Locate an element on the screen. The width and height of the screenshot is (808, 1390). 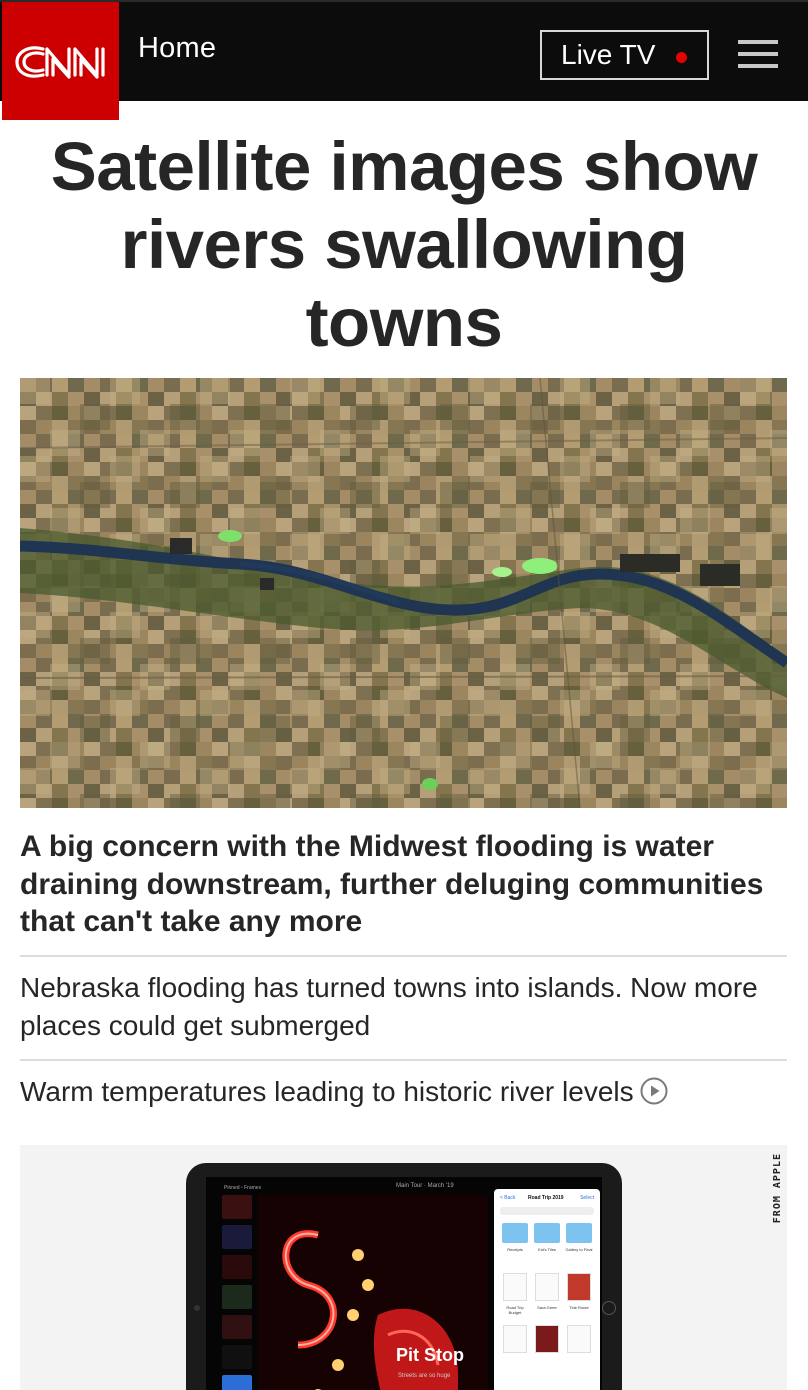
live-indicator-icon is located at coordinates (681, 57).